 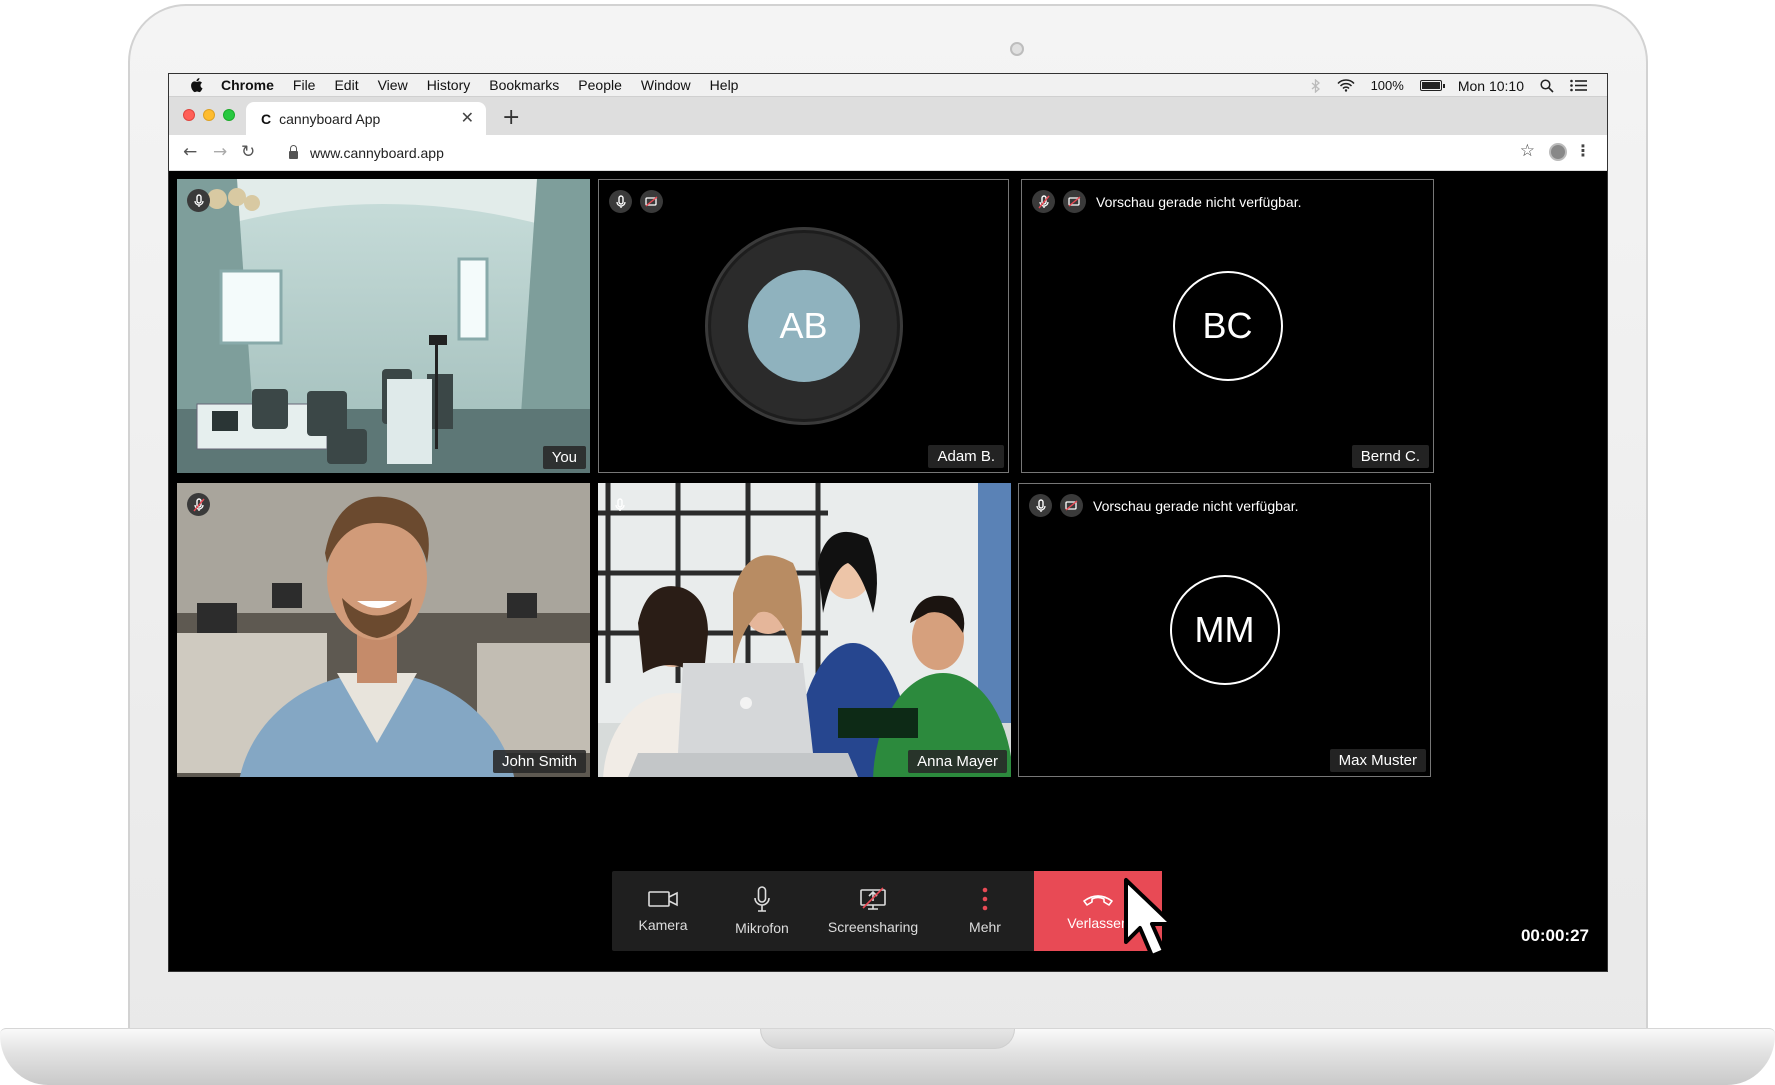 I want to click on participant-name-tag: Bernd C., so click(x=1390, y=456).